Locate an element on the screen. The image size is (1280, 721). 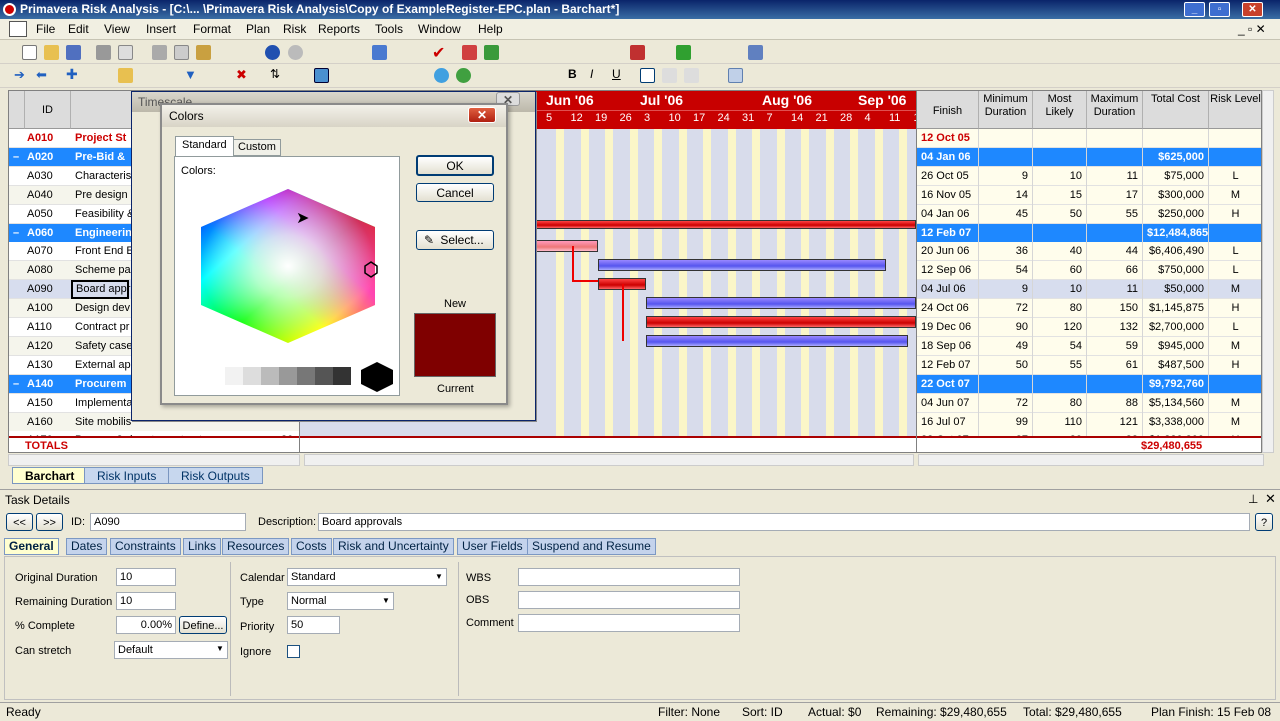
save-icon is located at coordinates (73, 52).